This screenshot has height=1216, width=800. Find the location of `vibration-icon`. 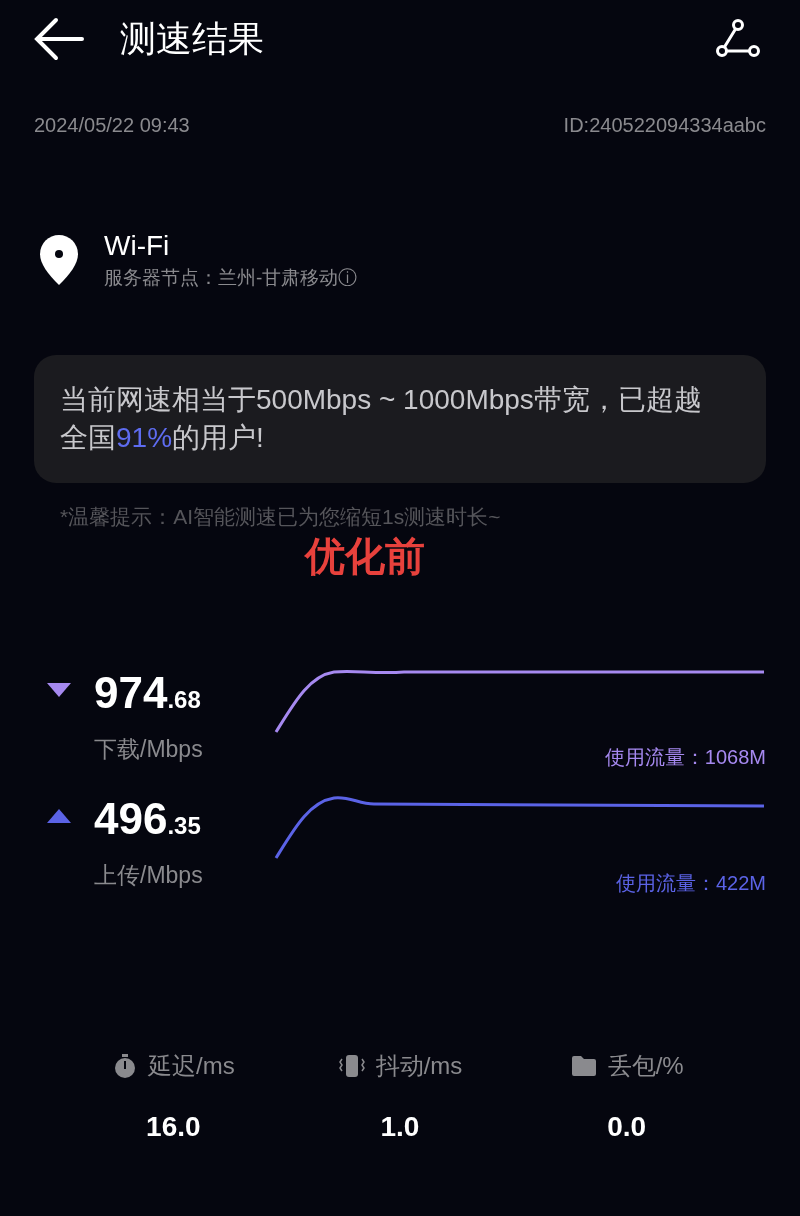

vibration-icon is located at coordinates (351, 1066).